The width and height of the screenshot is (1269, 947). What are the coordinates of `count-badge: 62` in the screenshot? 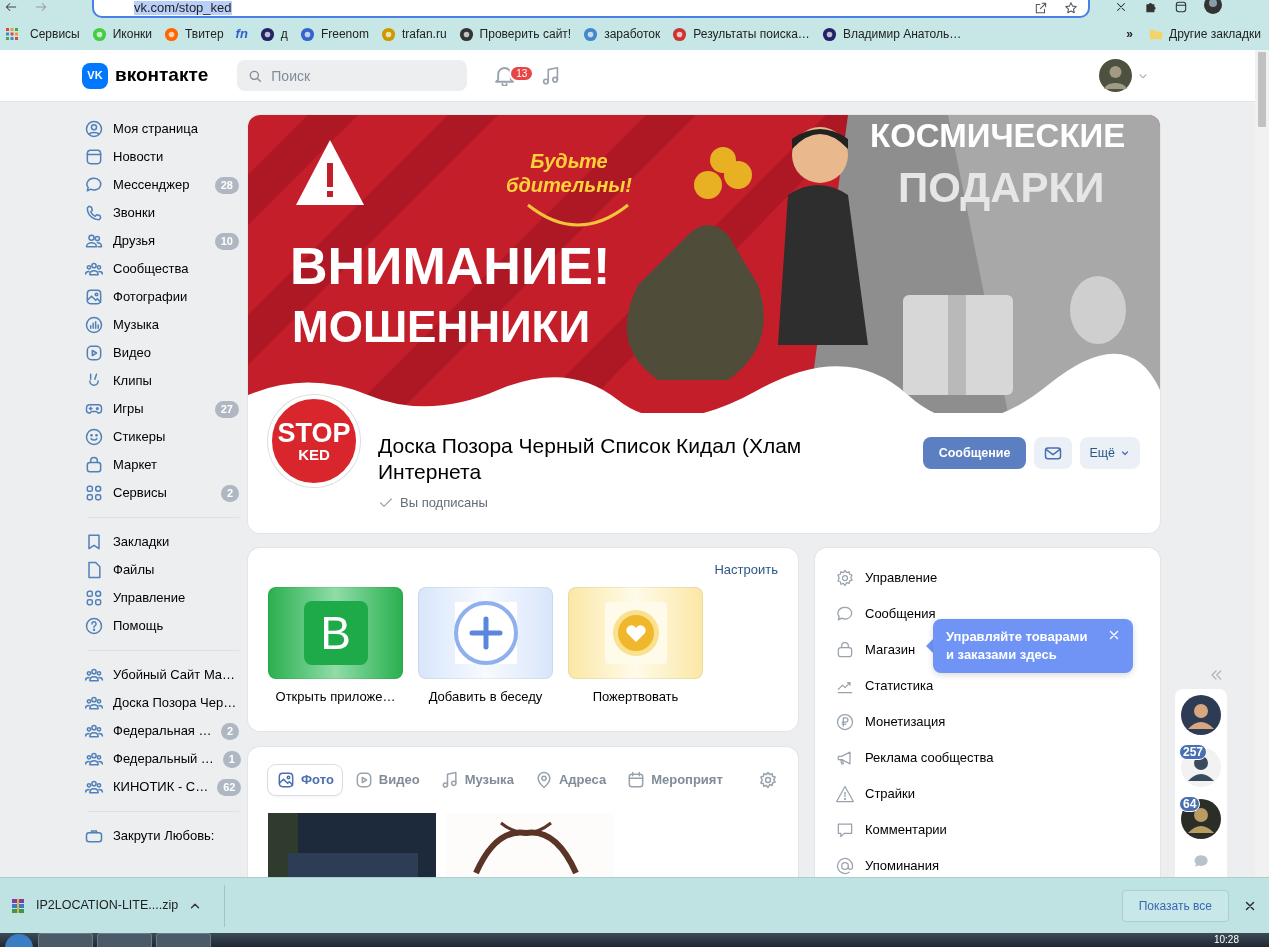 It's located at (229, 787).